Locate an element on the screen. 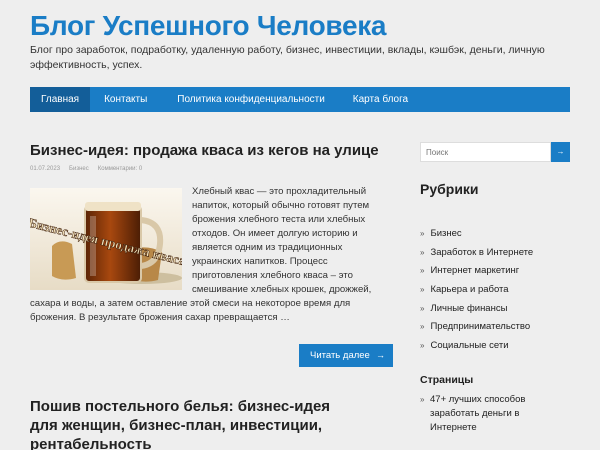 Image resolution: width=600 pixels, height=450 pixels. post-comments-link: Комментарии: 0 is located at coordinates (120, 169).